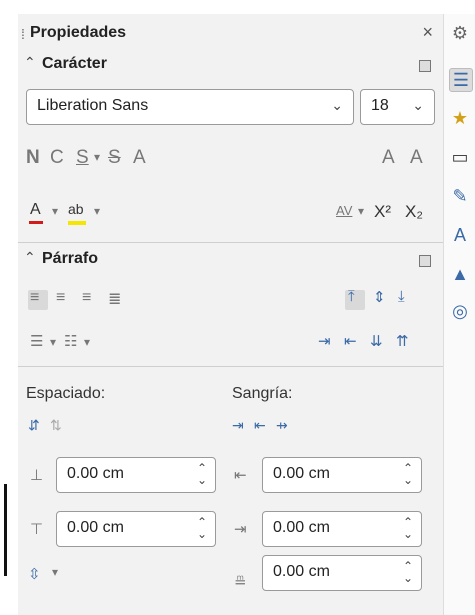  What do you see at coordinates (324, 341) in the screenshot?
I see `increase-indent-icon: ⇥` at bounding box center [324, 341].